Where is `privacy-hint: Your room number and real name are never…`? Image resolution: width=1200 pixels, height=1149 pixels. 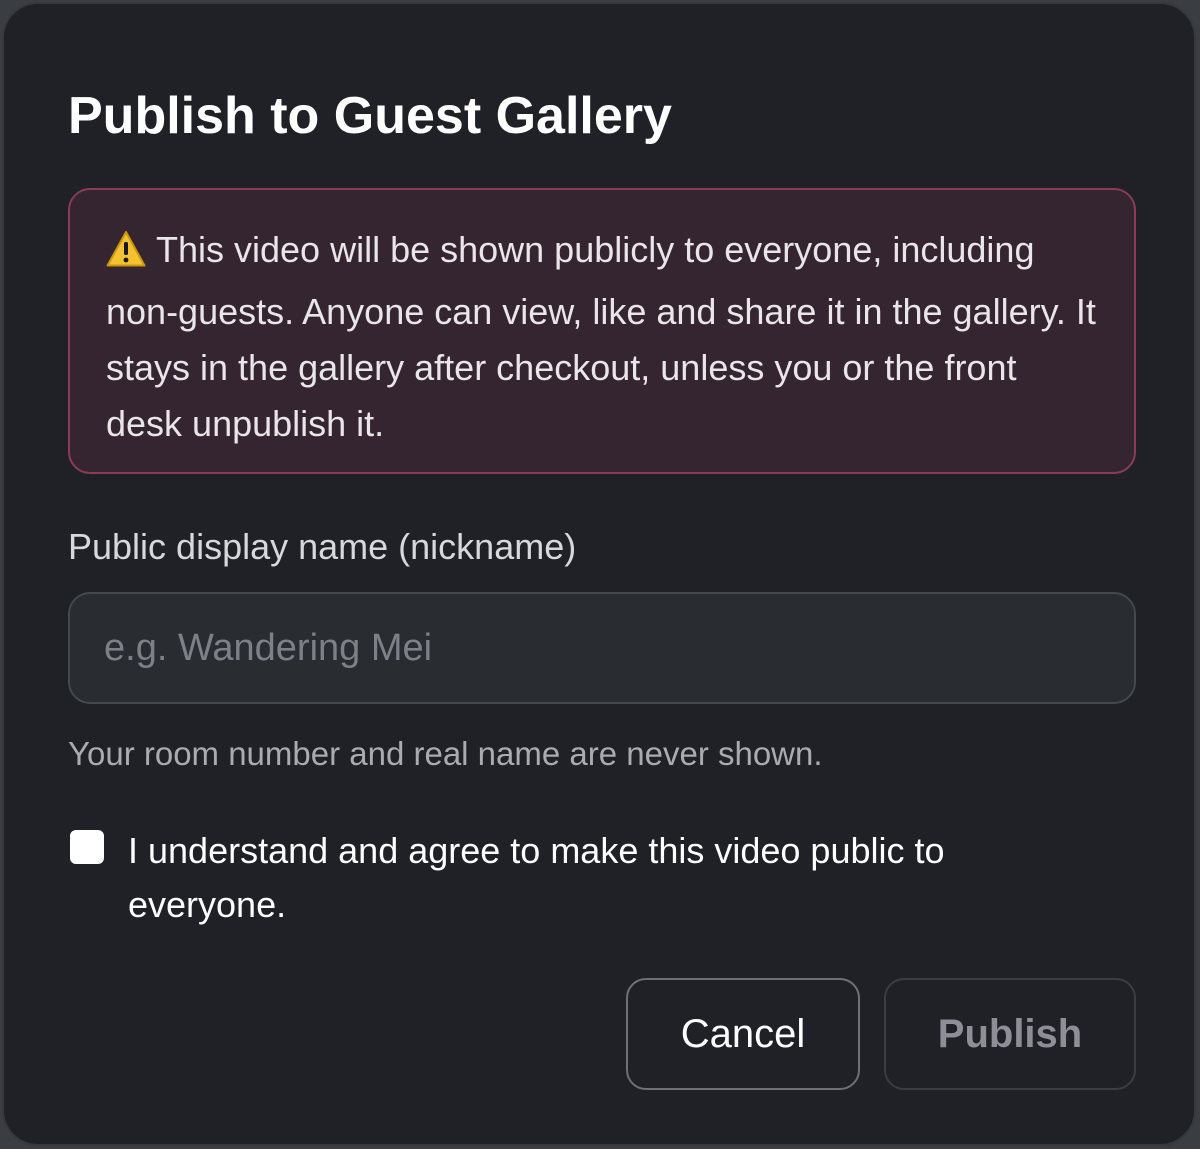 privacy-hint: Your room number and real name are never… is located at coordinates (445, 753).